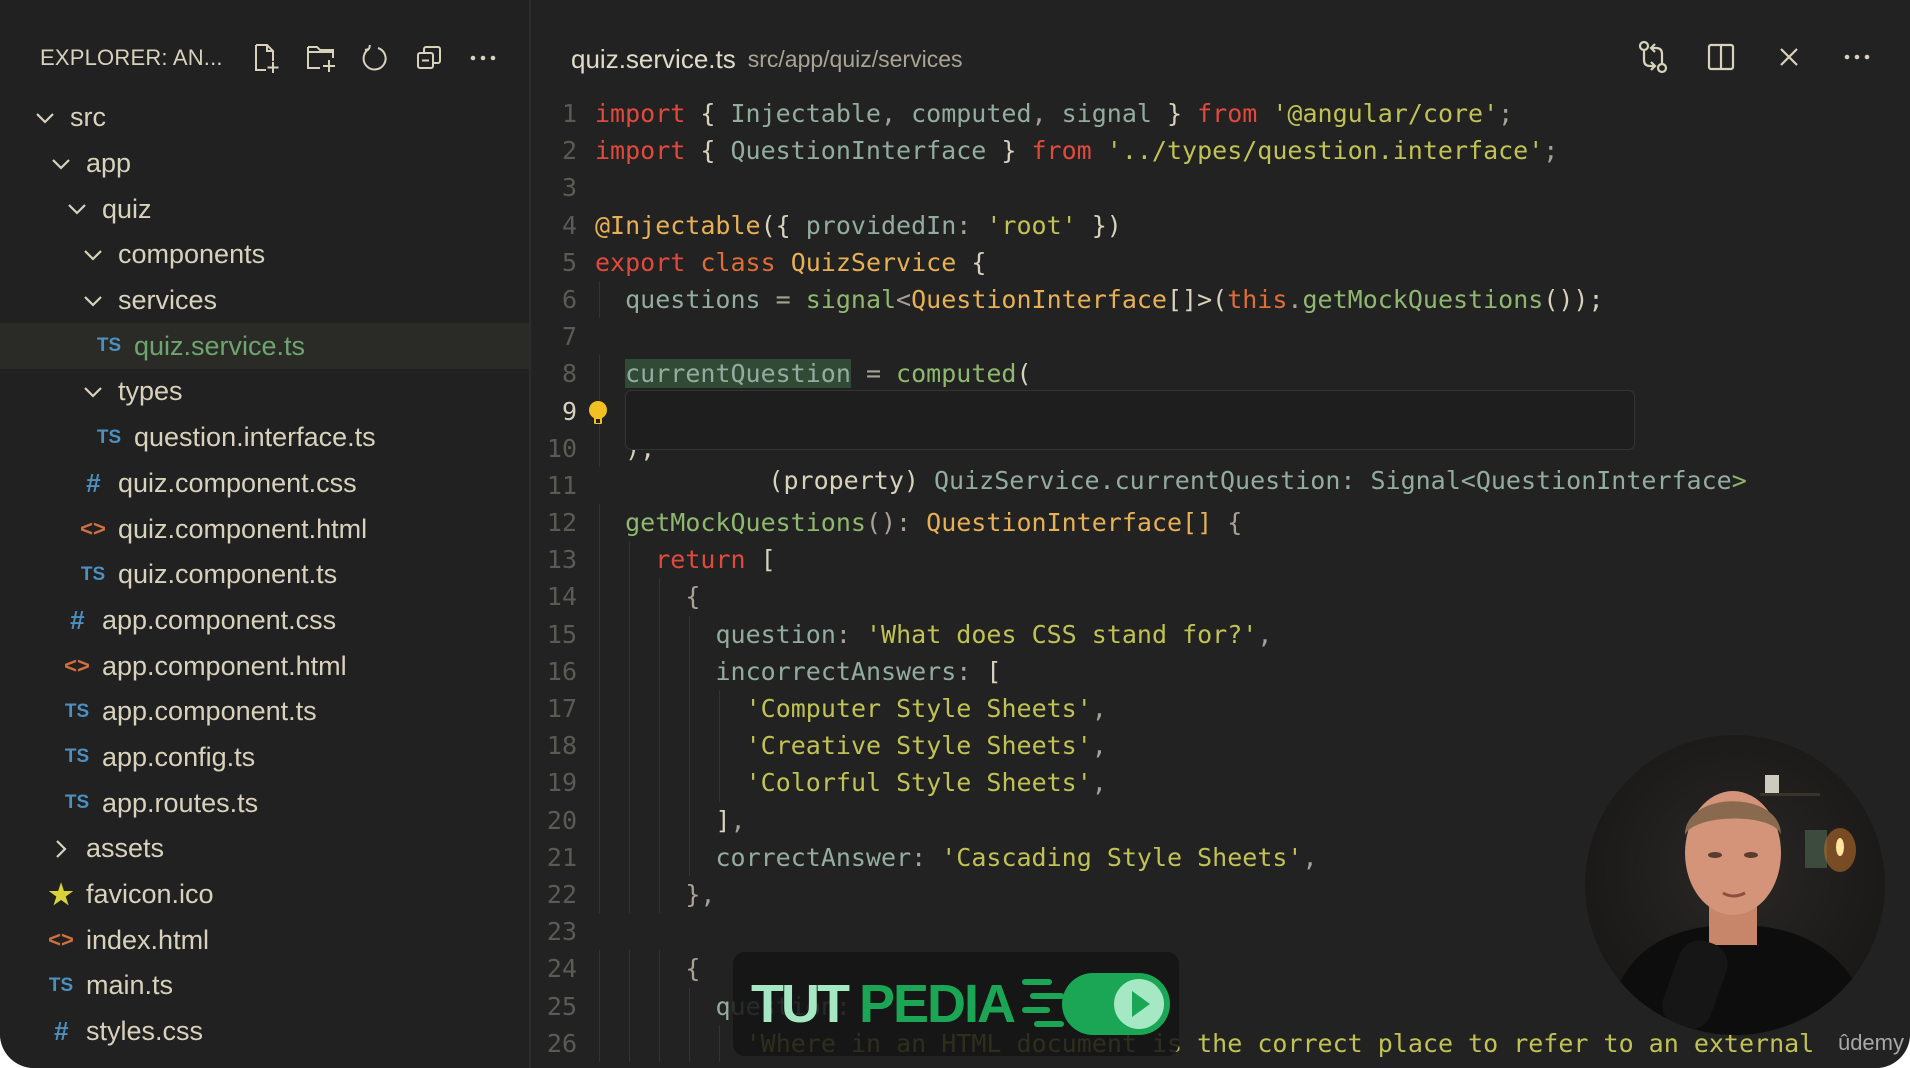  I want to click on code-line: 15 question: 'What does CSS stand for?',, so click(1220, 634).